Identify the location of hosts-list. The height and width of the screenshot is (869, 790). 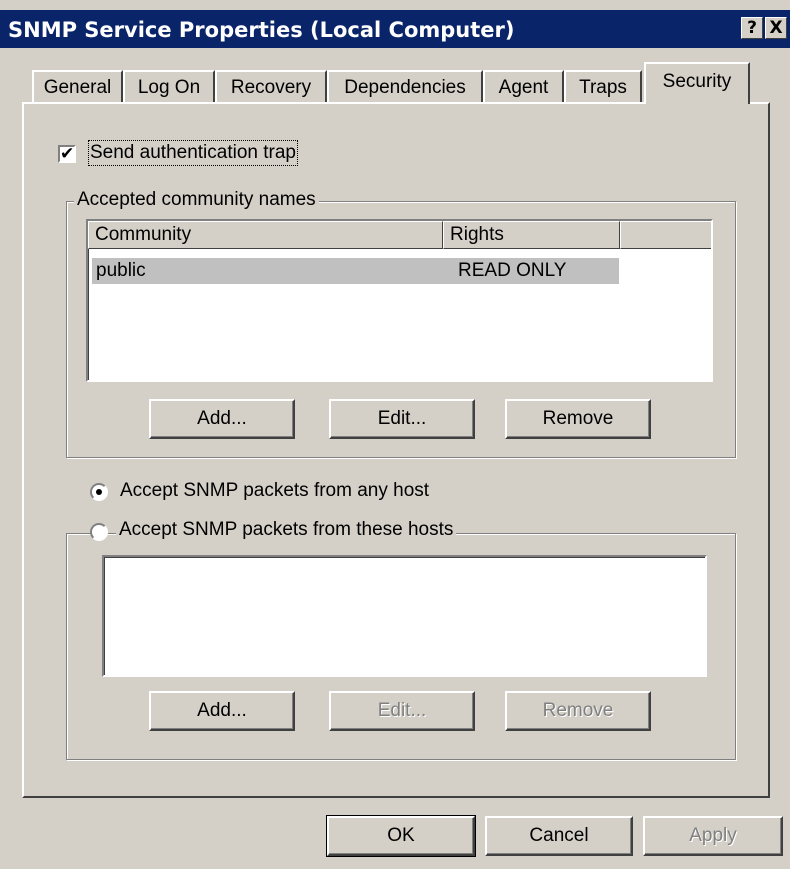
(404, 616).